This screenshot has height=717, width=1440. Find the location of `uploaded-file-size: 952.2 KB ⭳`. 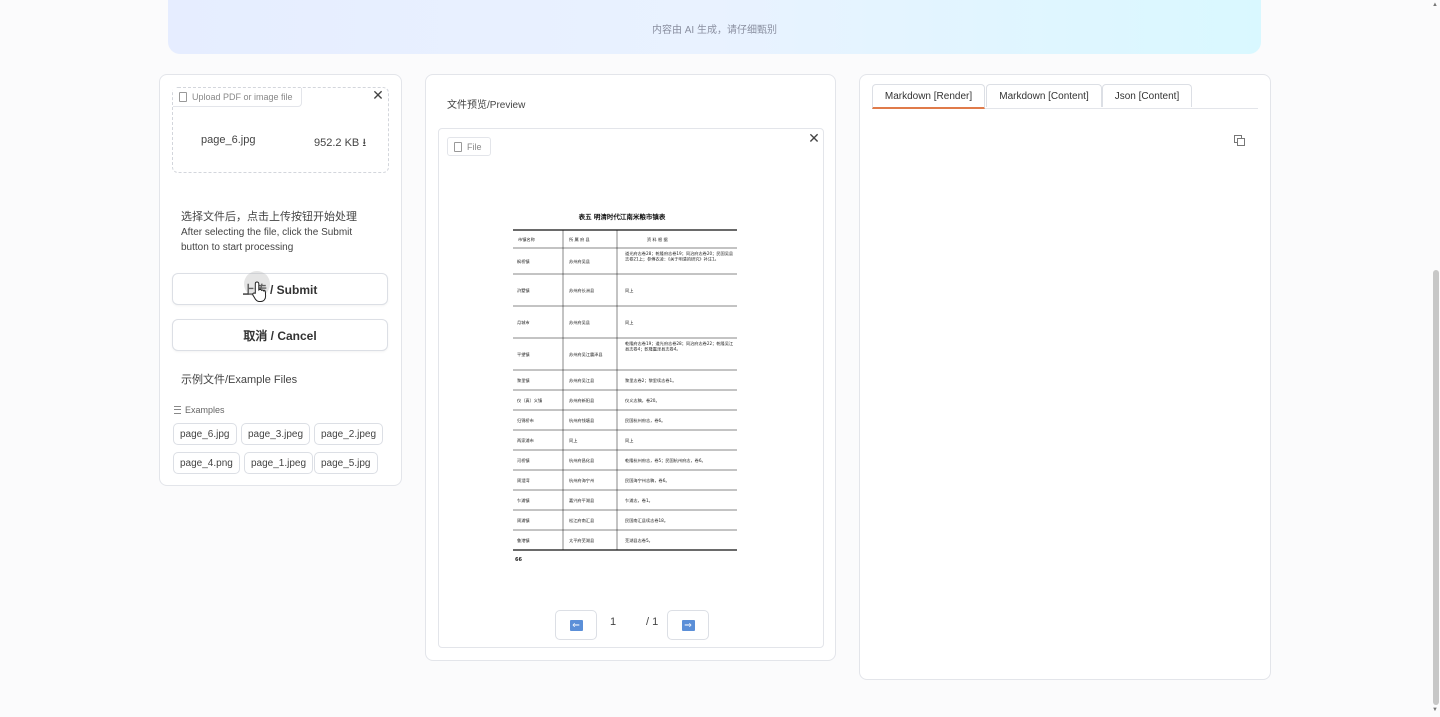

uploaded-file-size: 952.2 KB ⭳ is located at coordinates (340, 143).